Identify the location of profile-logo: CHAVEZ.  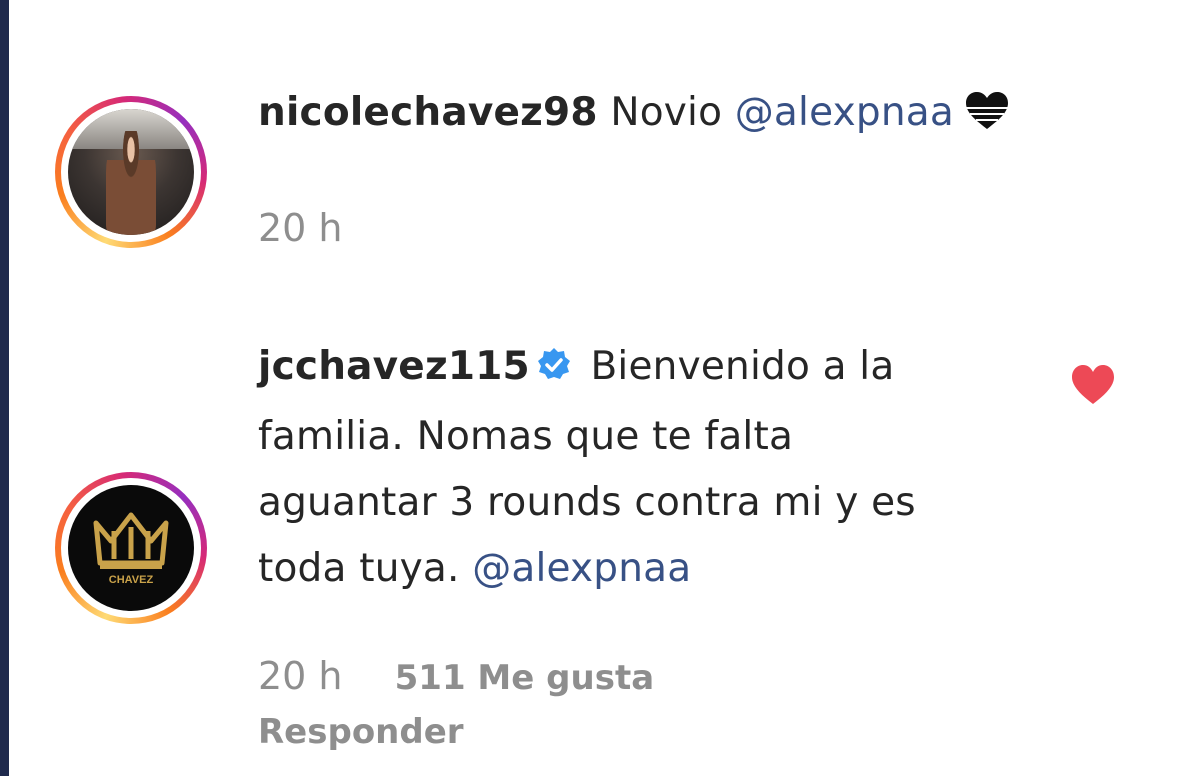
(131, 548).